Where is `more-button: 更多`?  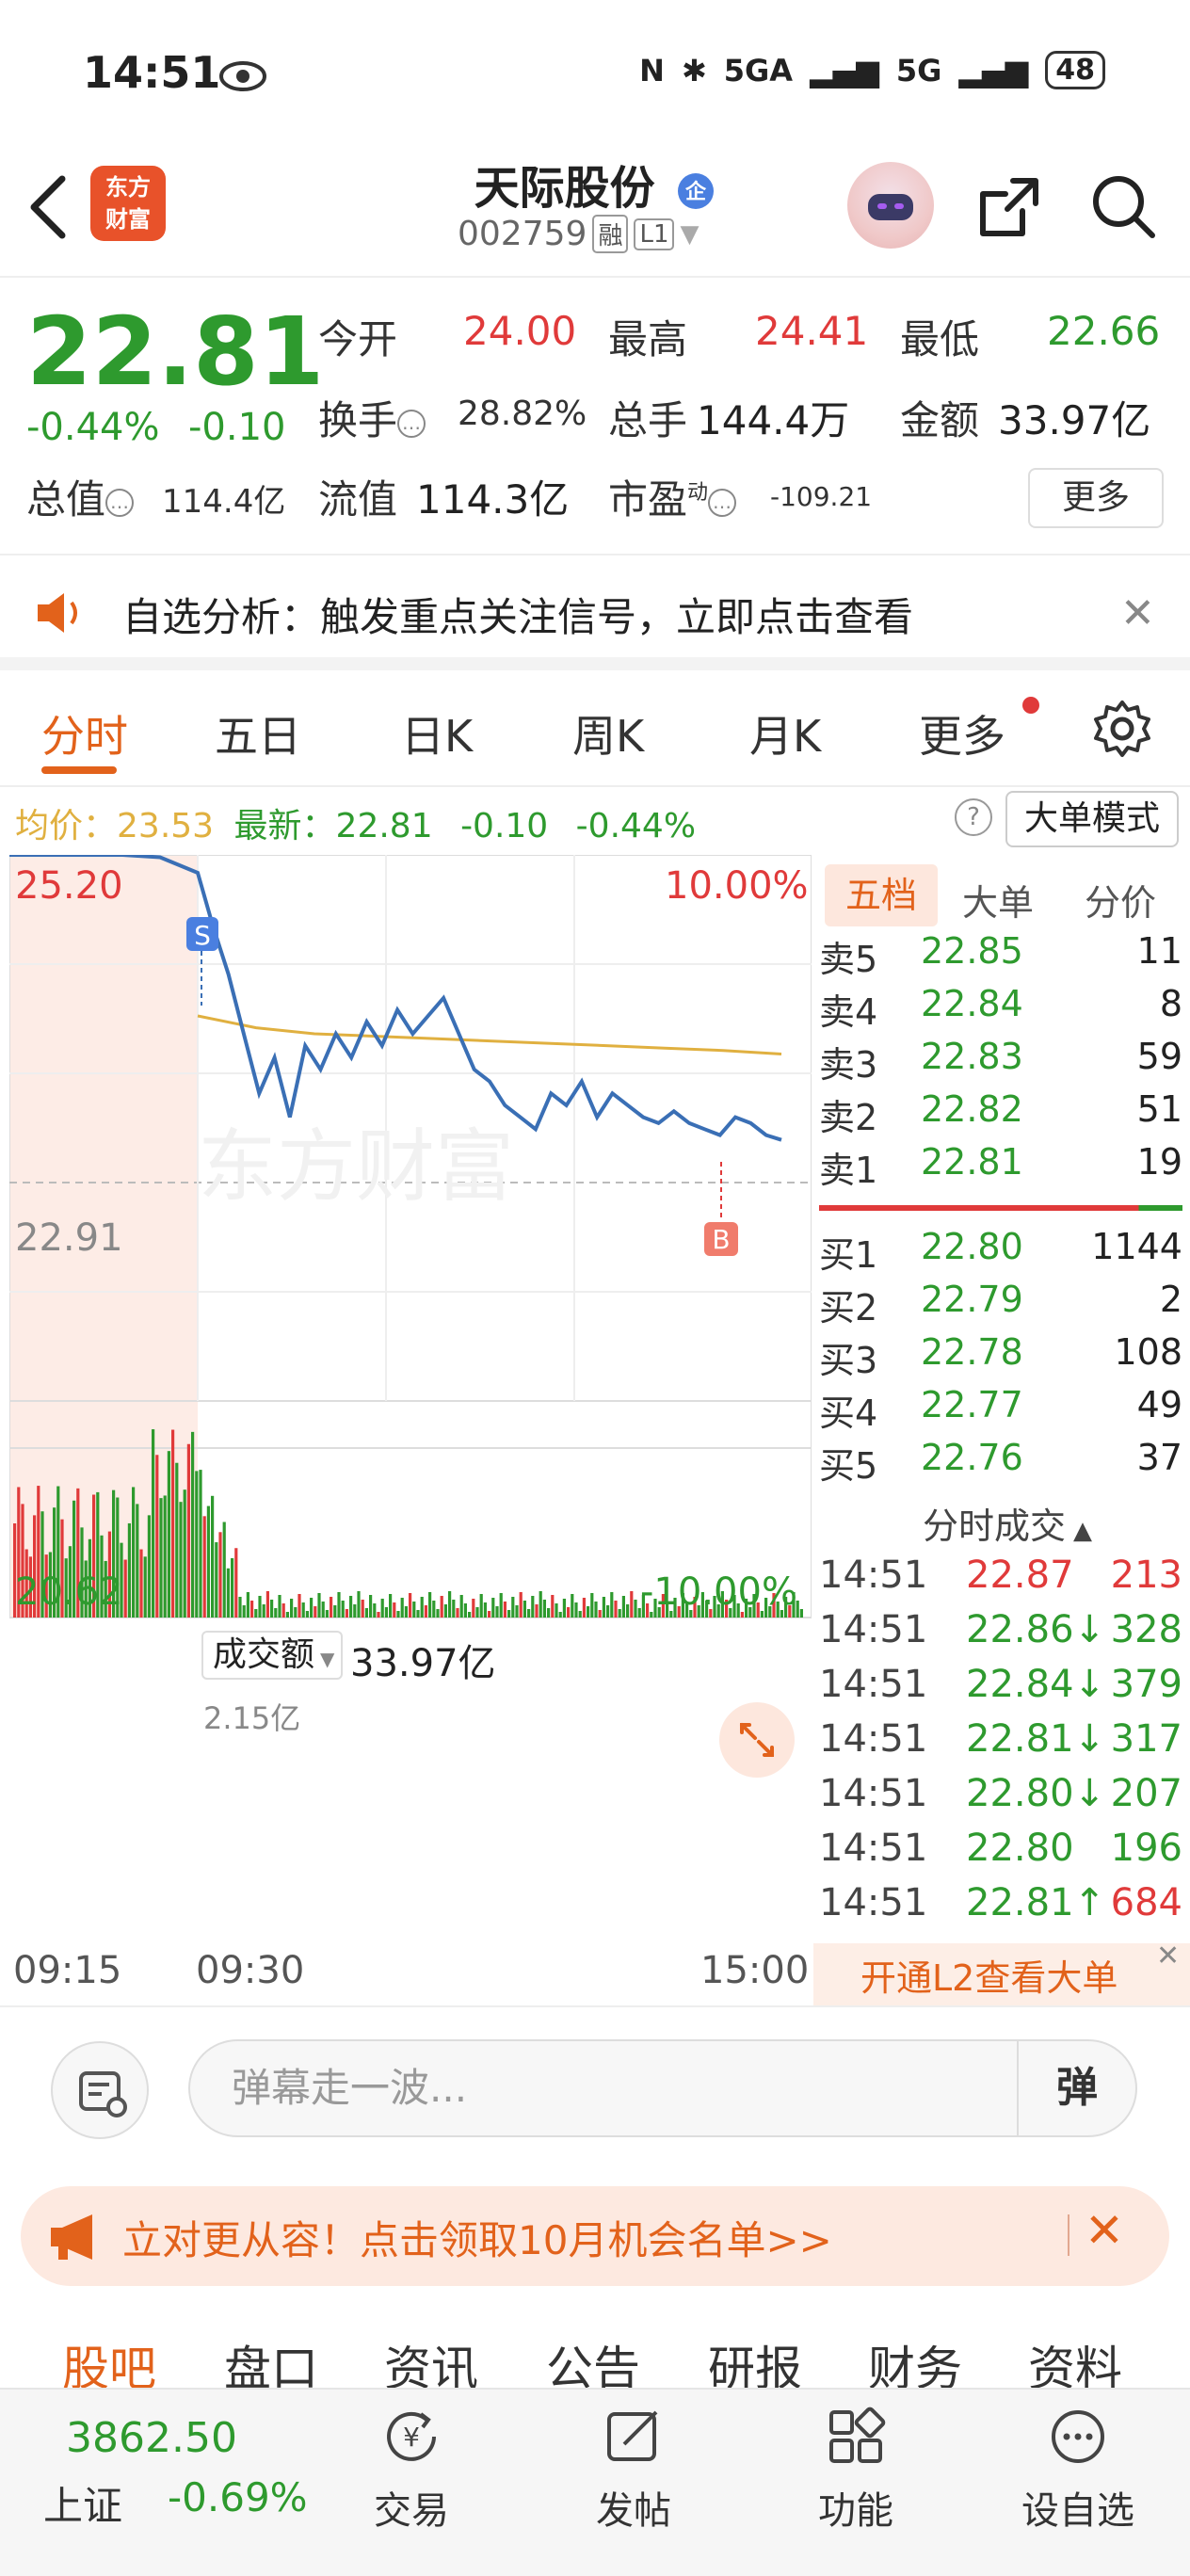 more-button: 更多 is located at coordinates (1096, 498).